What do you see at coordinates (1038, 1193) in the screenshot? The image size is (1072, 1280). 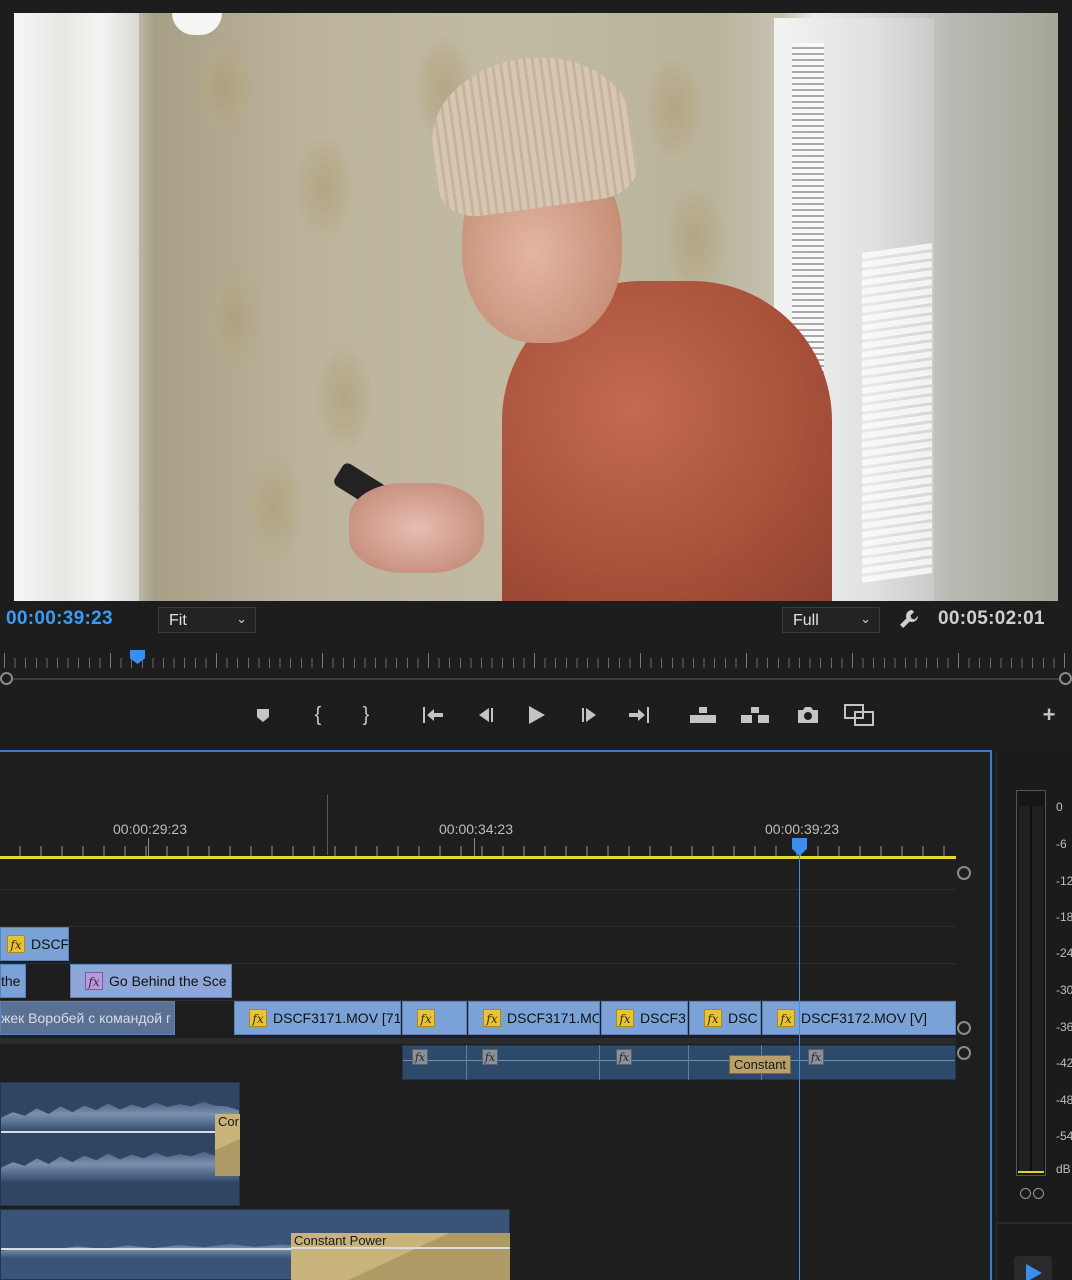 I see `solo-right-button` at bounding box center [1038, 1193].